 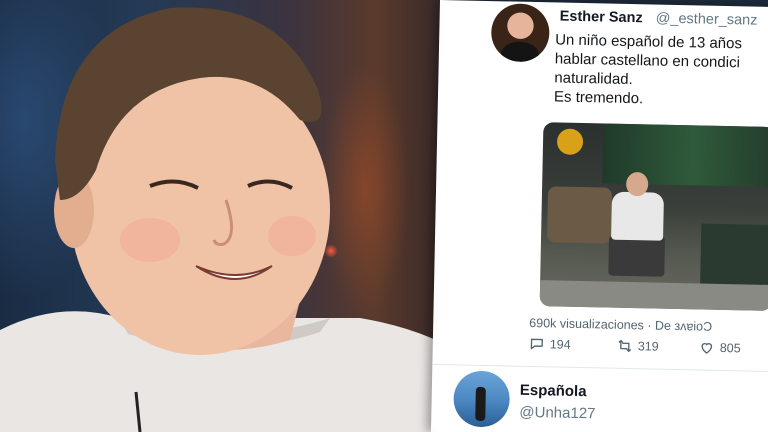 What do you see at coordinates (706, 20) in the screenshot?
I see `author-handle: @_esther_sanz` at bounding box center [706, 20].